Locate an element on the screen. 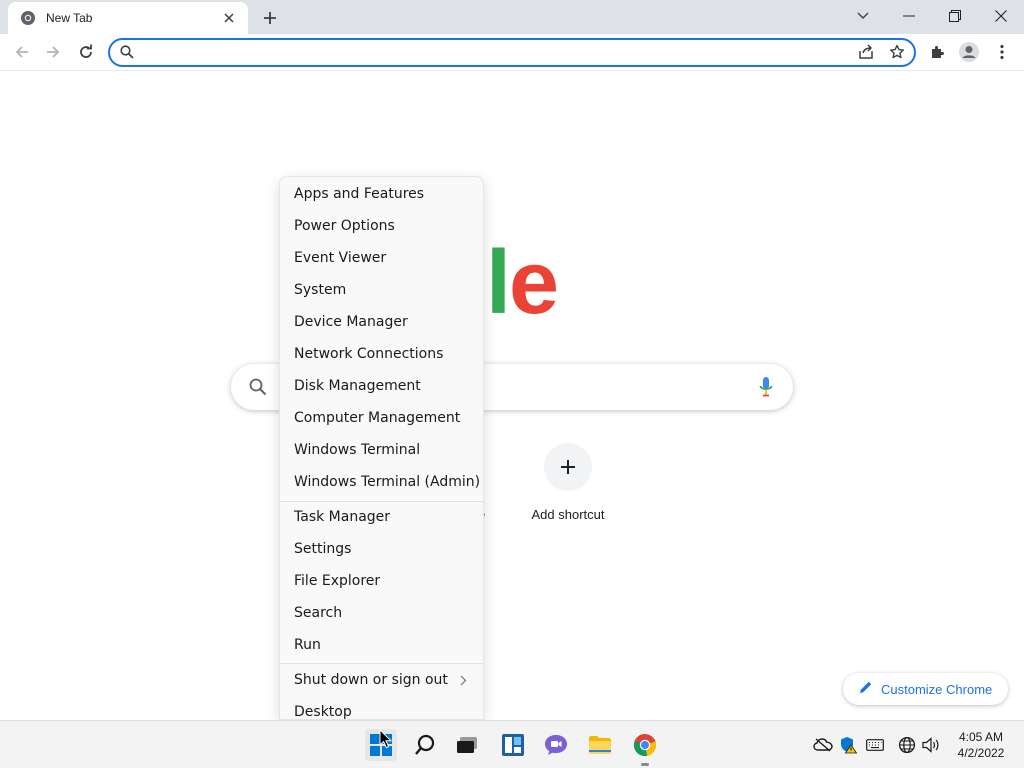 This screenshot has width=1024, height=768. close-tab-icon is located at coordinates (229, 18).